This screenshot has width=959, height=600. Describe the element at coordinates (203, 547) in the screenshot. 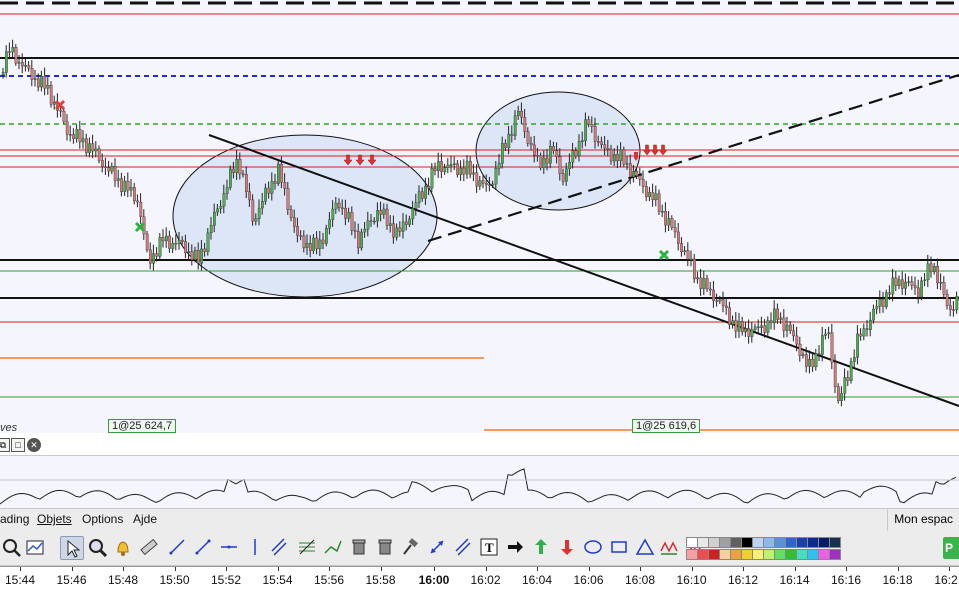

I see `trendline-icon` at that location.